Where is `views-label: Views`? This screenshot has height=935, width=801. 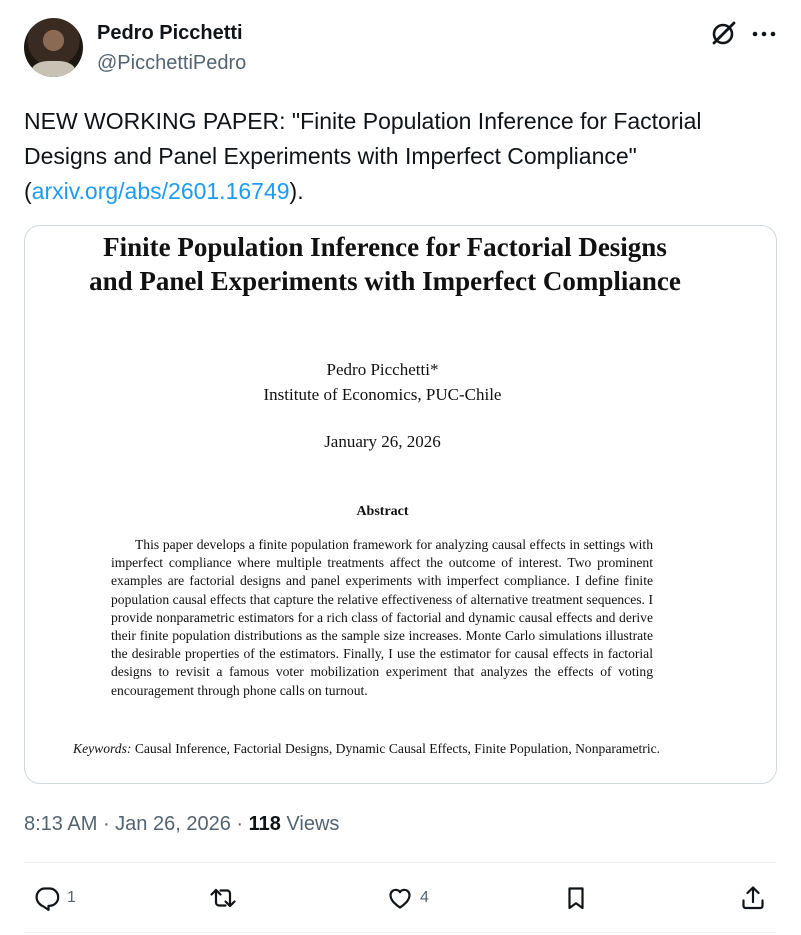 views-label: Views is located at coordinates (310, 824).